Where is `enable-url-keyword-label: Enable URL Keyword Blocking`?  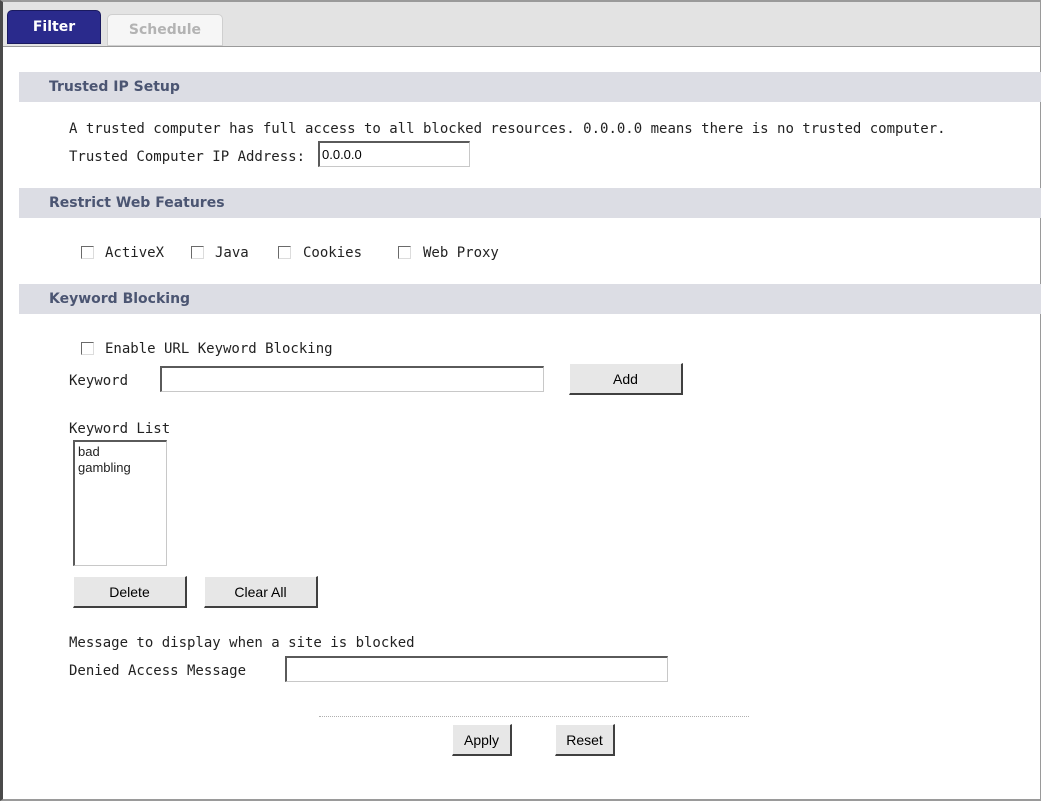
enable-url-keyword-label: Enable URL Keyword Blocking is located at coordinates (219, 349).